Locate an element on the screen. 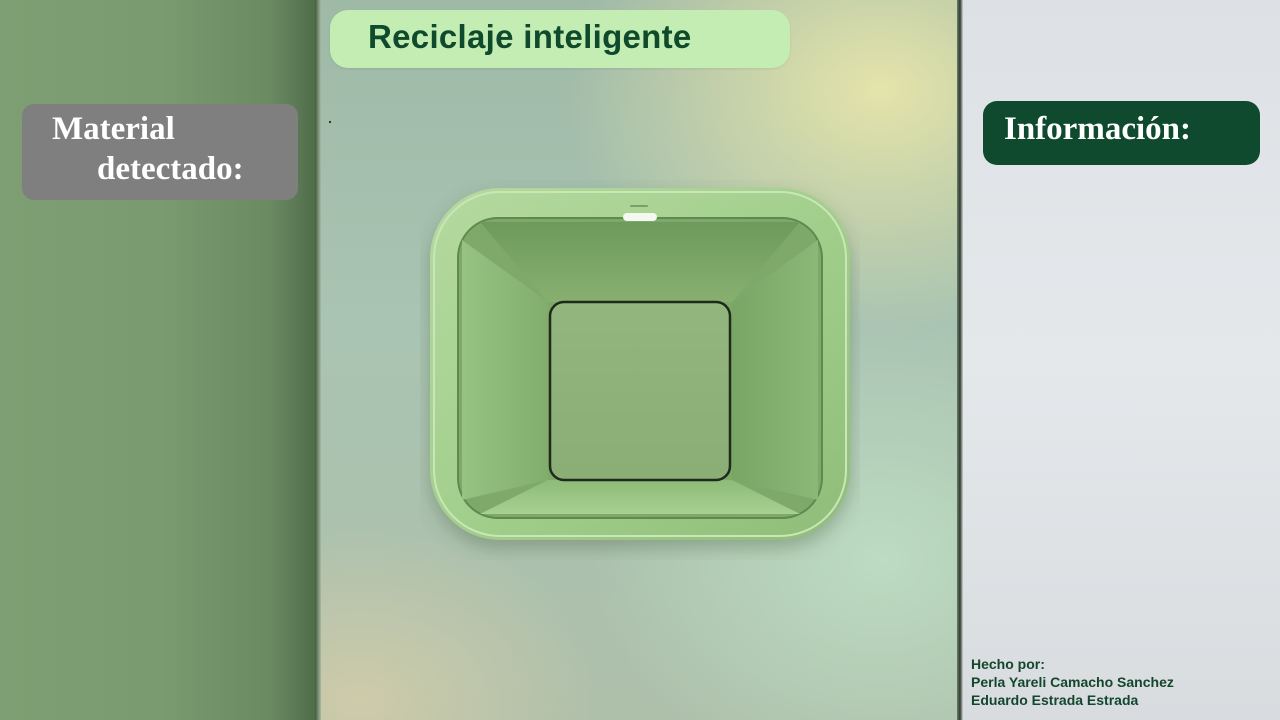 The image size is (1280, 720). credits-author-2: Eduardo Estrada Estrada is located at coordinates (1055, 700).